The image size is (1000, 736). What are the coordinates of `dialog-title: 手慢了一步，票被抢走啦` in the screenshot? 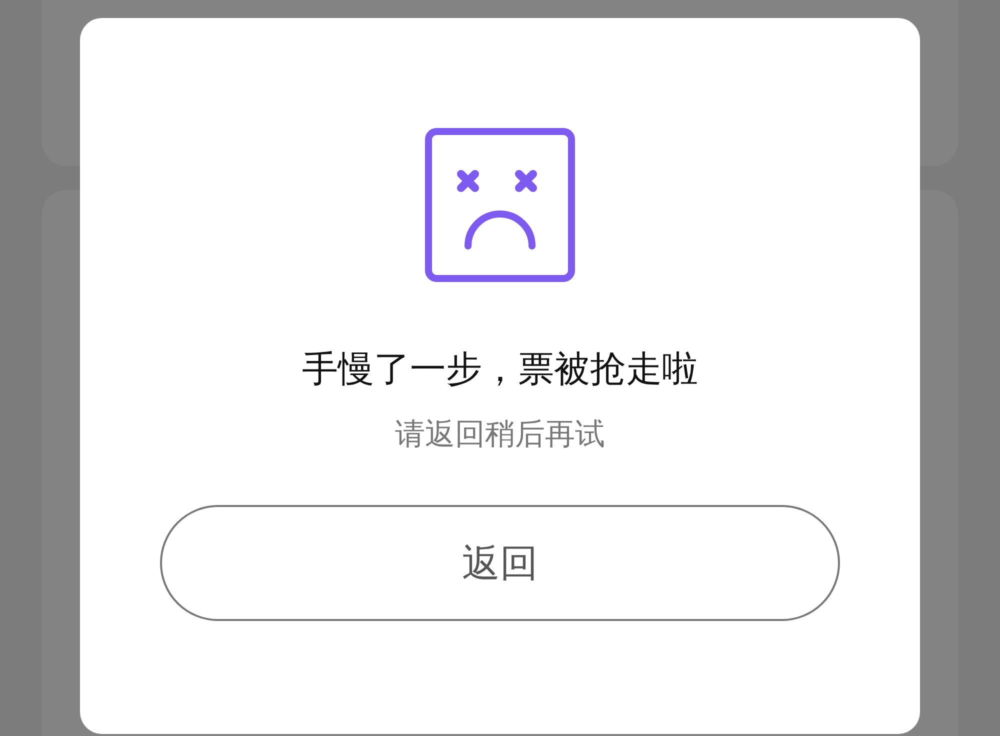 It's located at (500, 370).